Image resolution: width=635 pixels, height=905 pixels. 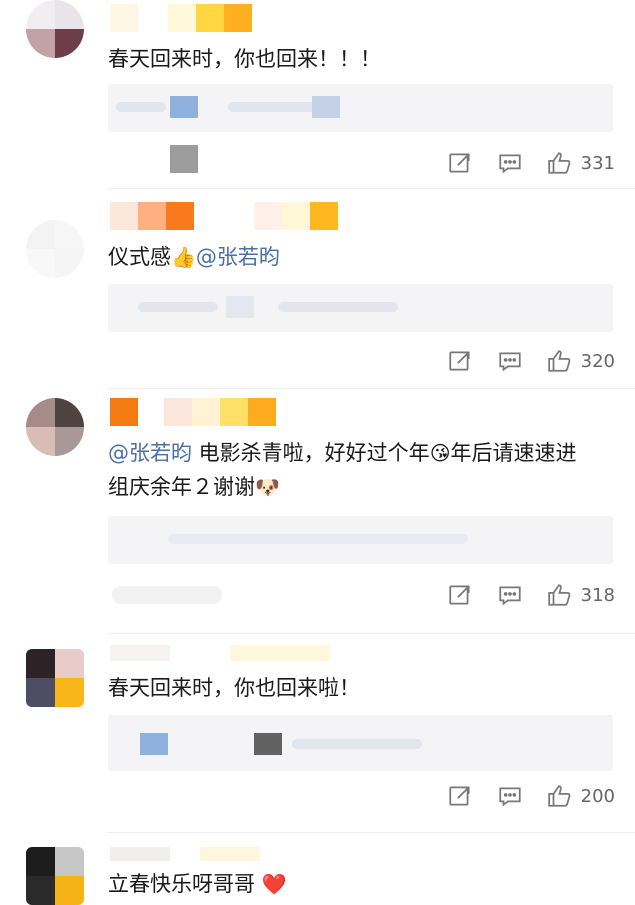 I want to click on like-count: 318, so click(x=597, y=595).